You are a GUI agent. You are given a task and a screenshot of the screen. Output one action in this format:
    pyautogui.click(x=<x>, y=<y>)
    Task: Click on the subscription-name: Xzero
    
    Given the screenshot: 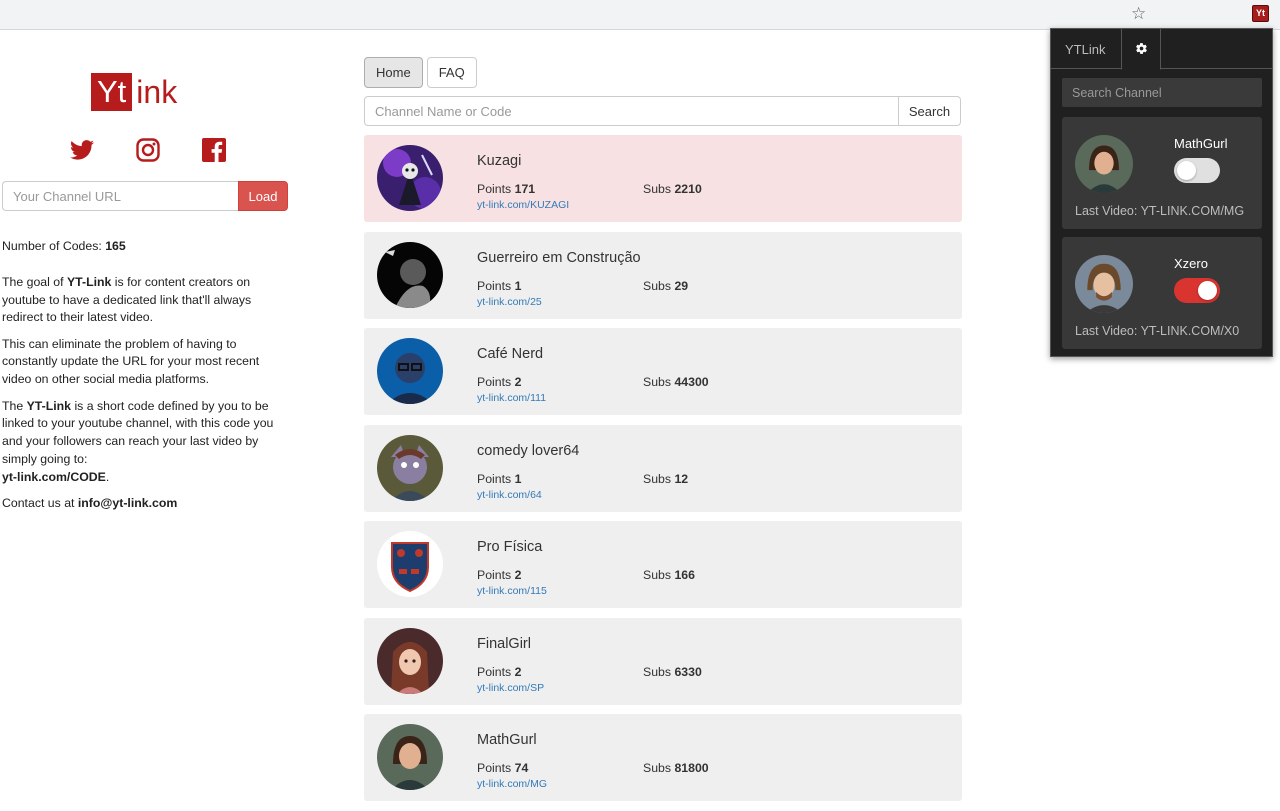 What is the action you would take?
    pyautogui.click(x=1191, y=263)
    